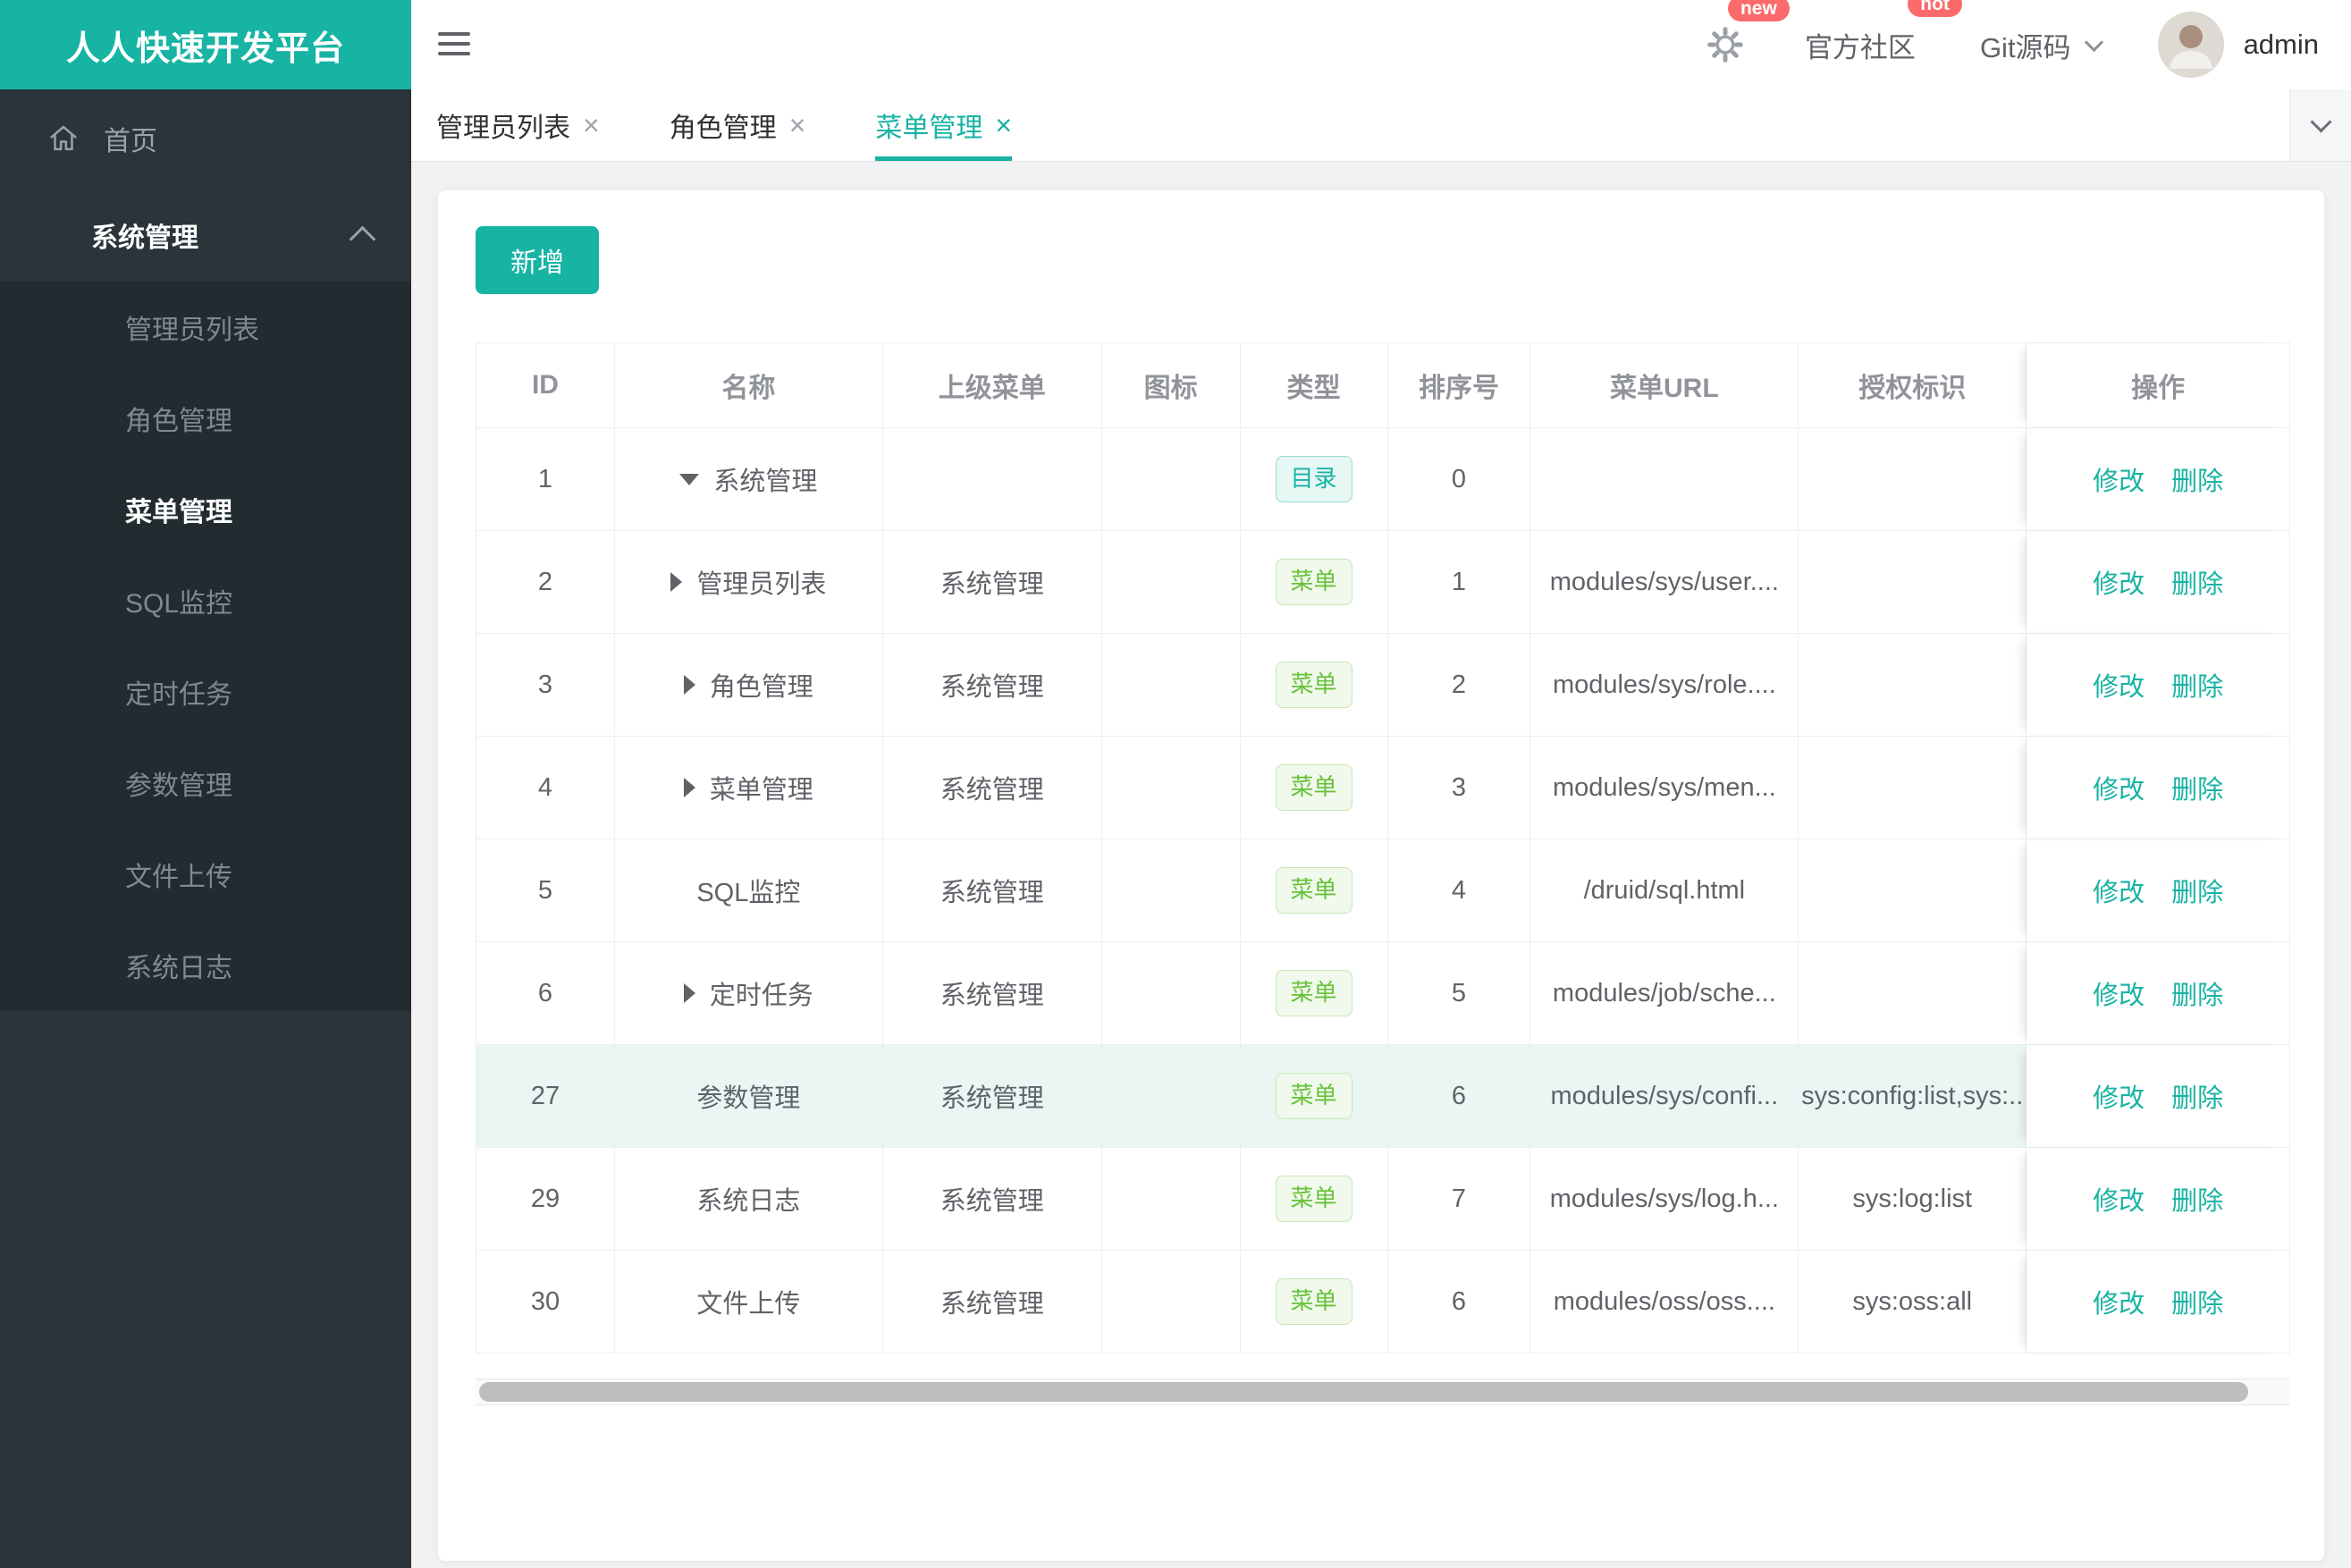 This screenshot has width=2351, height=1568. I want to click on table-row: 2 管理员列表 系统管理 菜单 1 modules/sys/user.... 修改 删除, so click(1382, 581).